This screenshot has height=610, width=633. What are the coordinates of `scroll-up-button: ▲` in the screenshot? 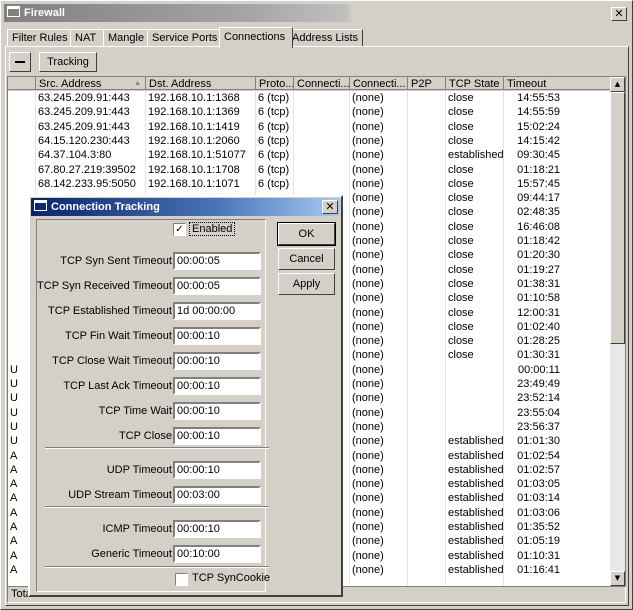 It's located at (617, 84).